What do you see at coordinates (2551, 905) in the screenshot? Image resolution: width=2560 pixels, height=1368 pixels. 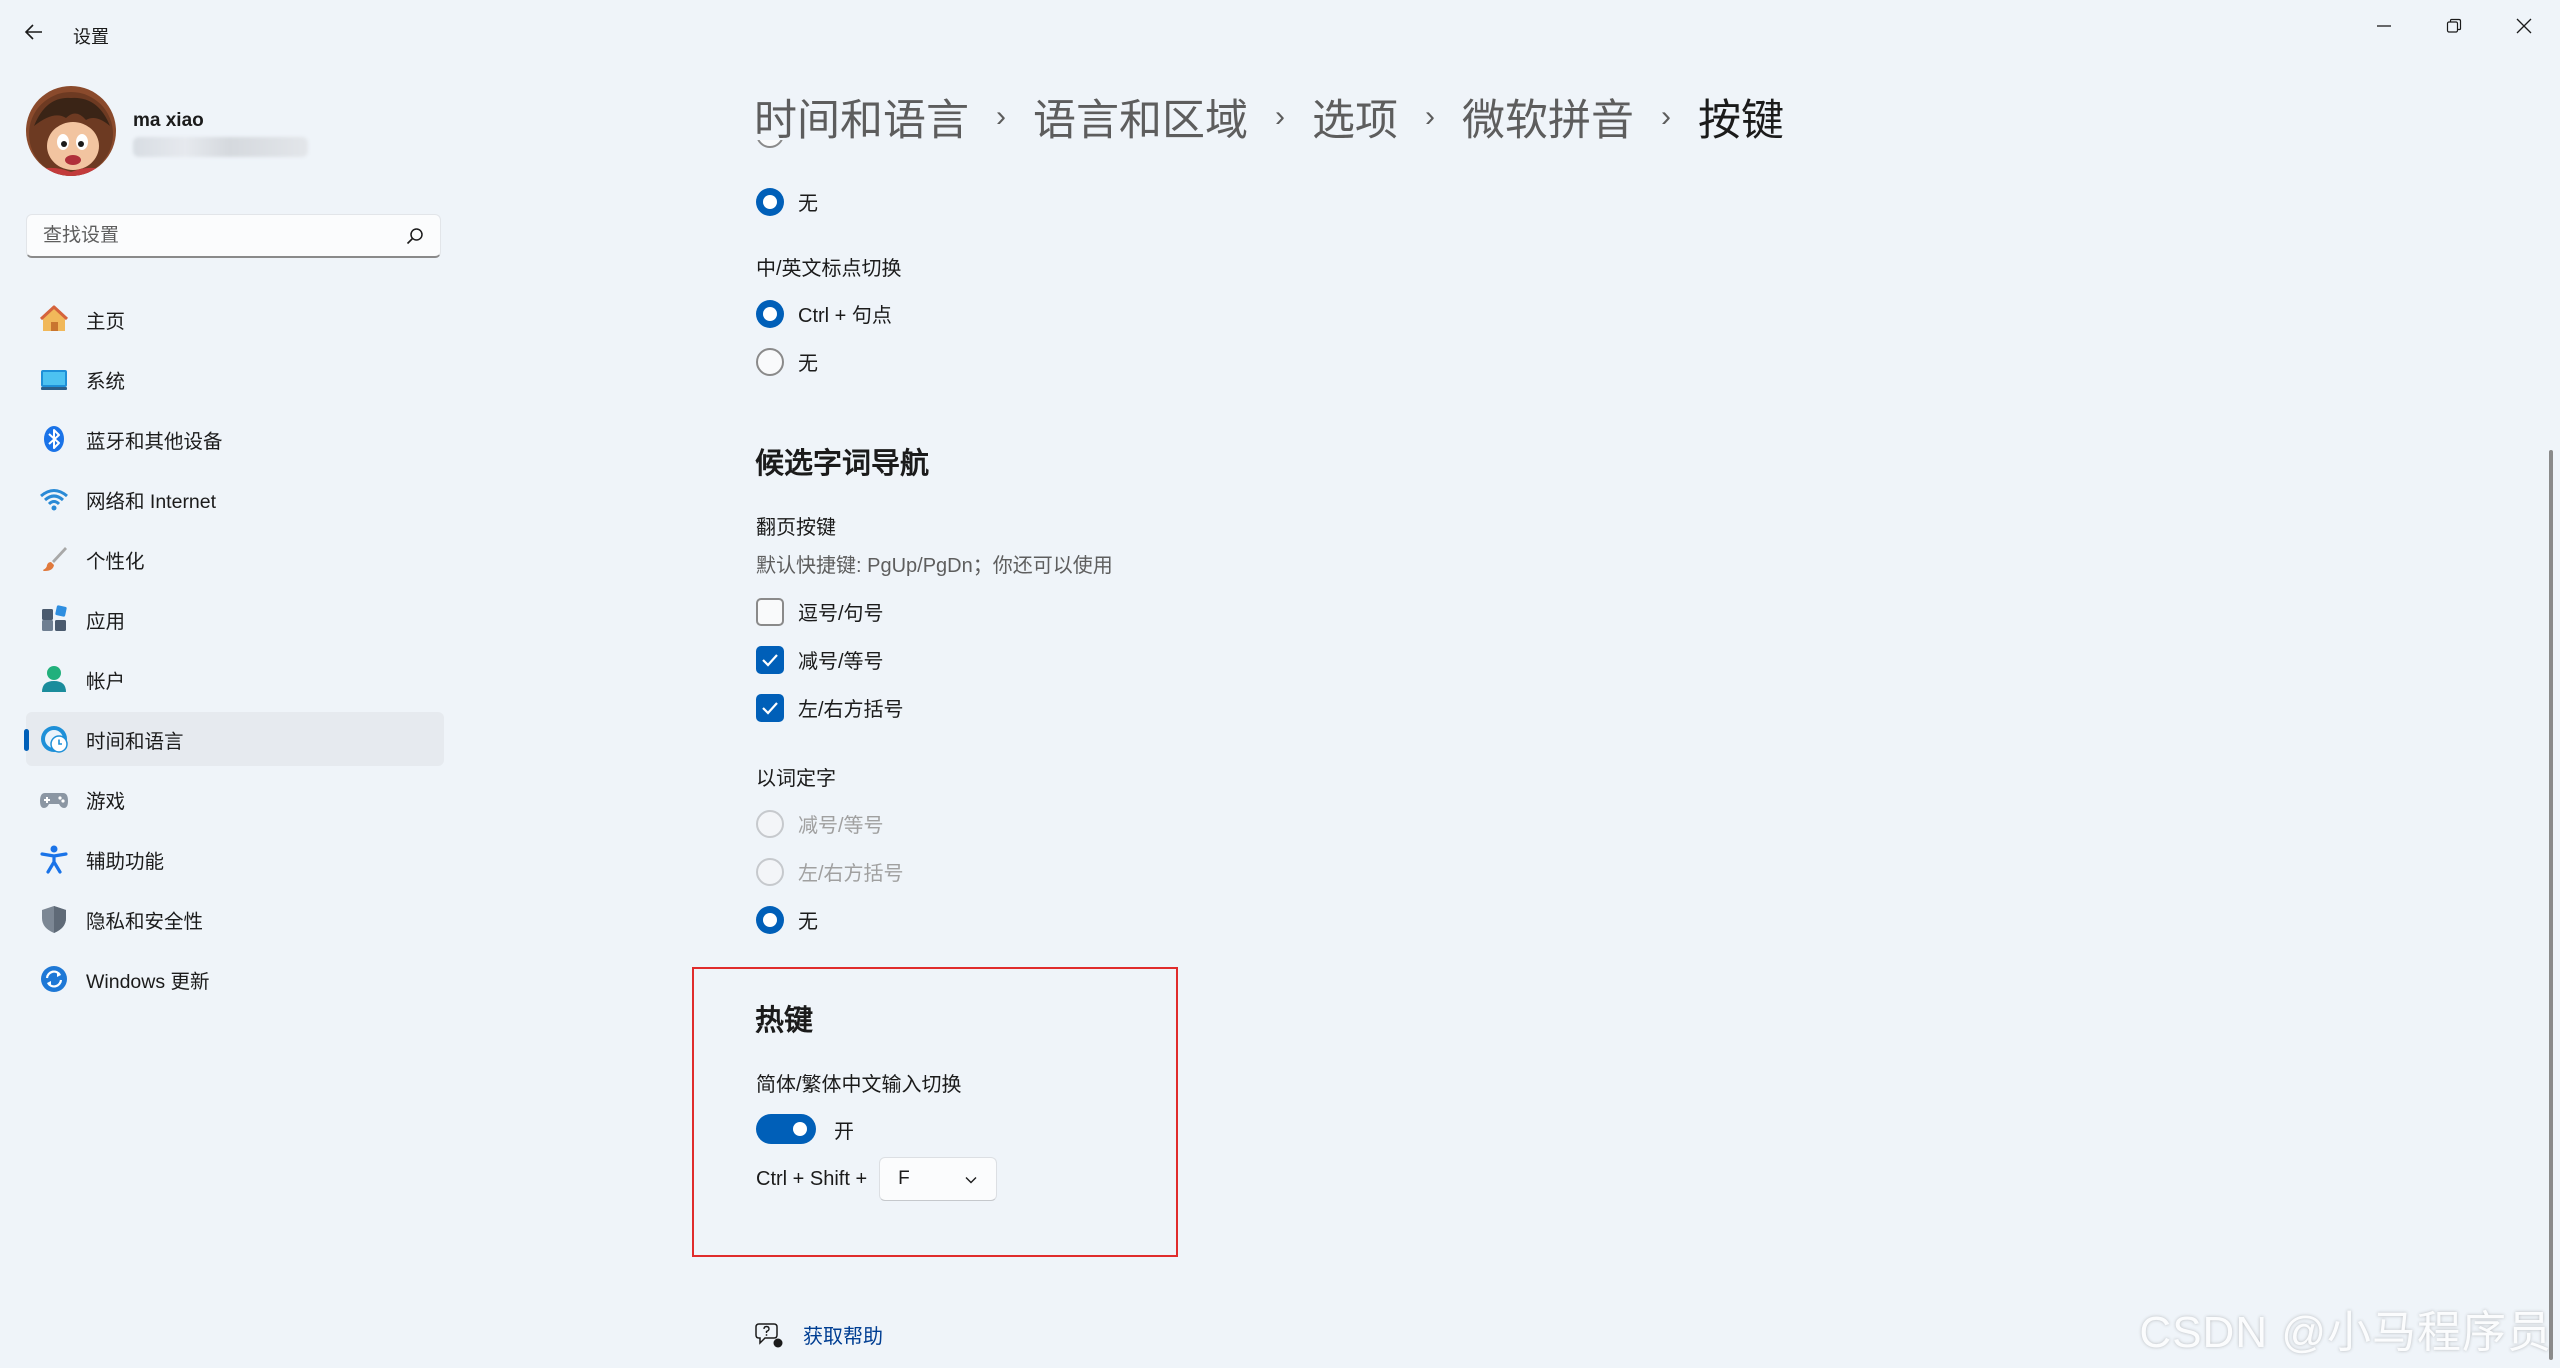 I see `scrollbar` at bounding box center [2551, 905].